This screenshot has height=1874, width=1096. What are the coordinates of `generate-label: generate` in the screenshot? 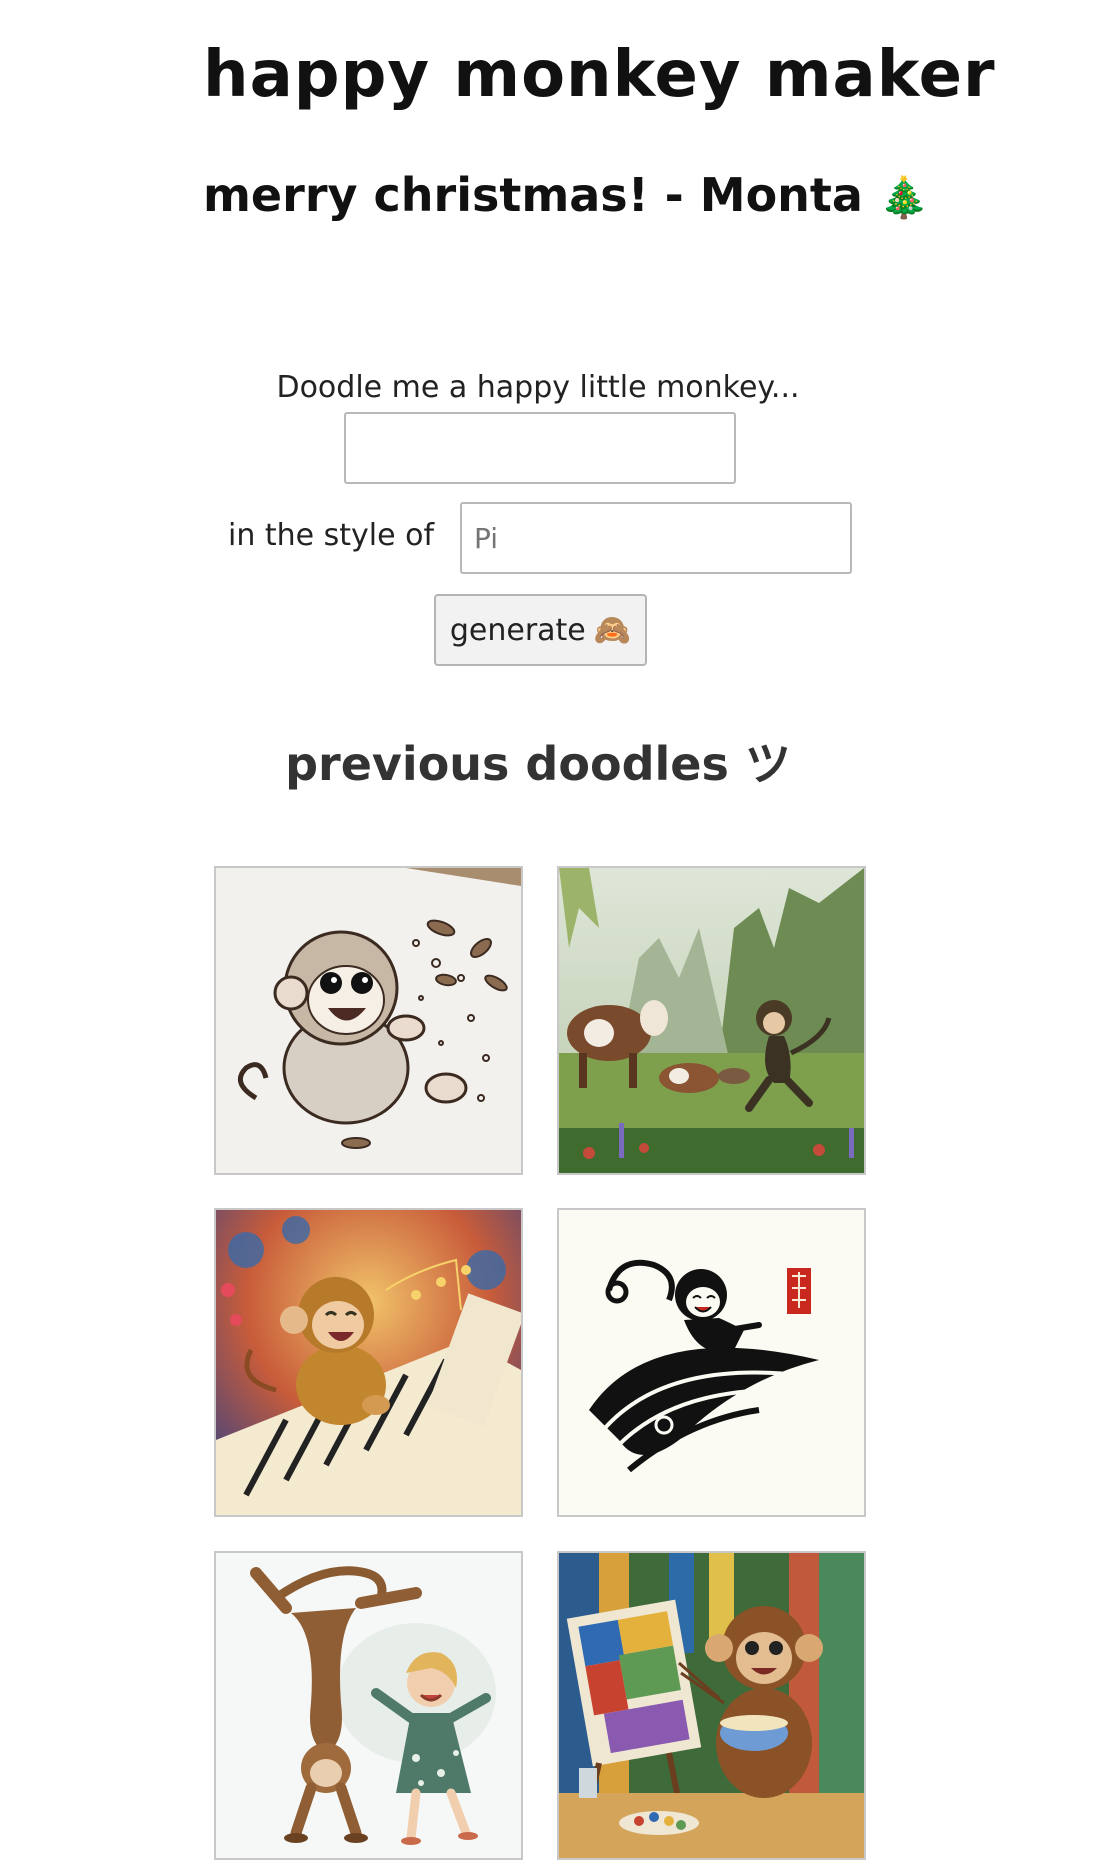 It's located at (517, 630).